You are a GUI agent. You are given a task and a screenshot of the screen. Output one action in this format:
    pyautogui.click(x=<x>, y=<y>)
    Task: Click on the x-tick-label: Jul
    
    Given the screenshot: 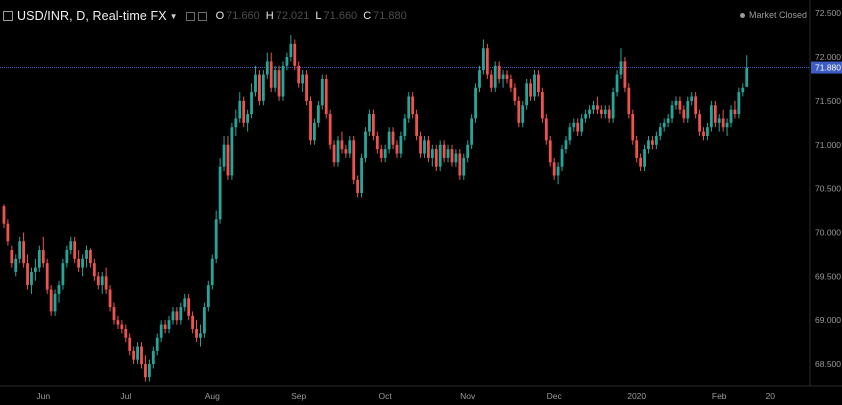 What is the action you would take?
    pyautogui.click(x=125, y=396)
    